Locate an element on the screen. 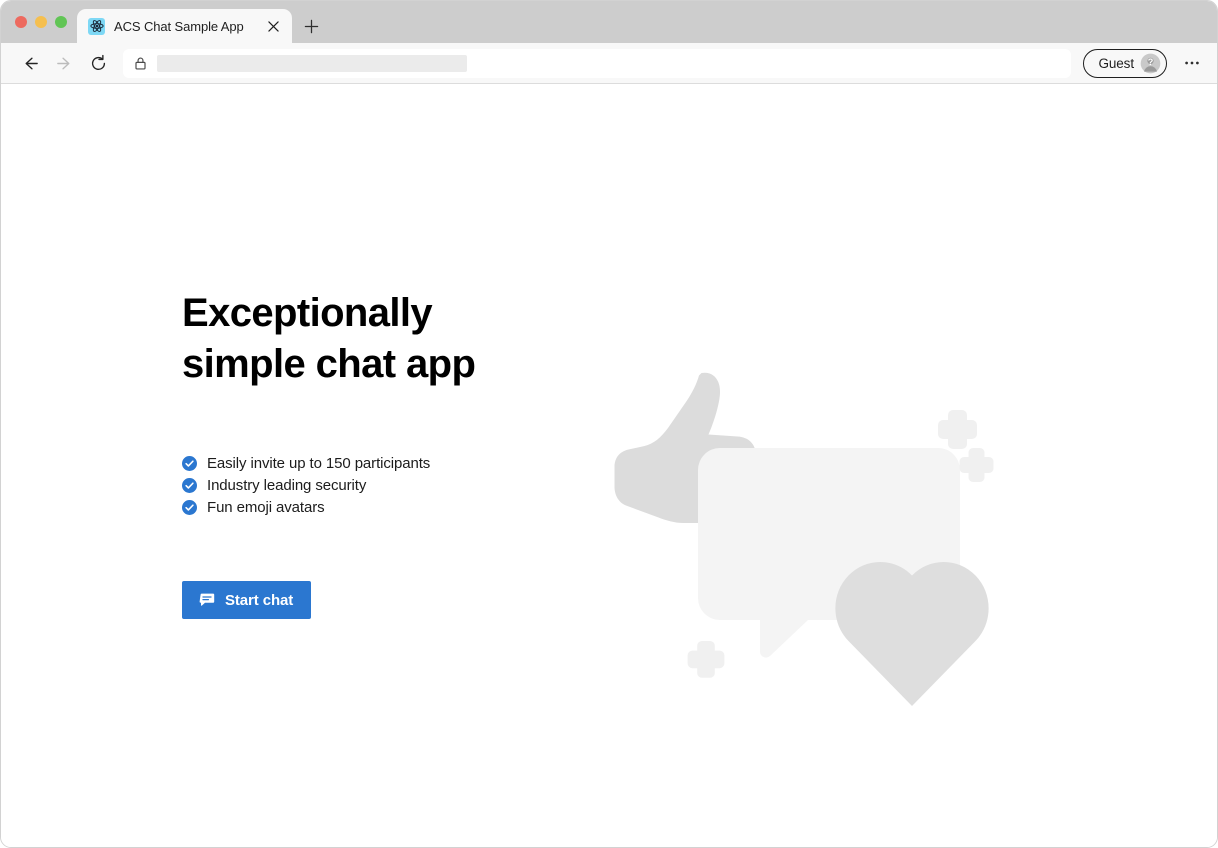 The image size is (1218, 848). reload-button is located at coordinates (98, 63).